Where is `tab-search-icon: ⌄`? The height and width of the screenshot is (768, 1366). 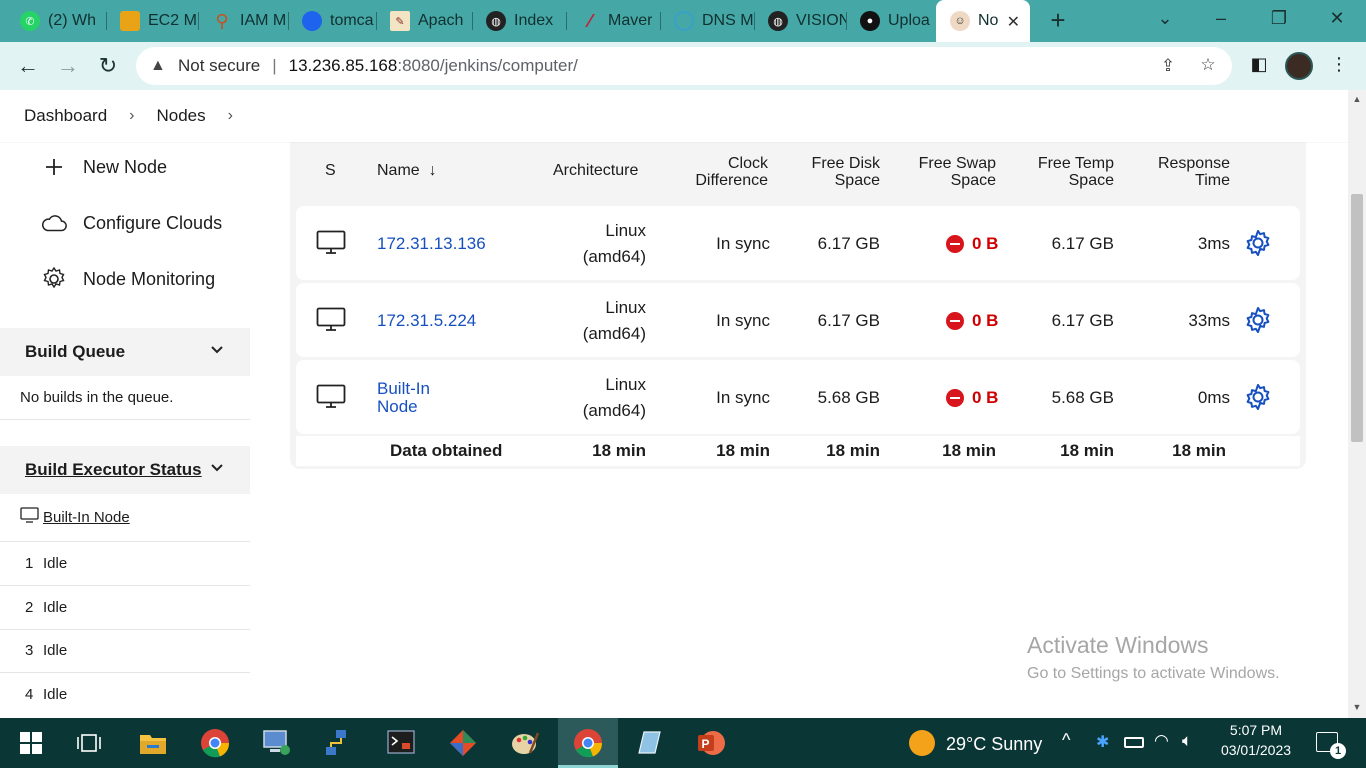 tab-search-icon: ⌄ is located at coordinates (1165, 21).